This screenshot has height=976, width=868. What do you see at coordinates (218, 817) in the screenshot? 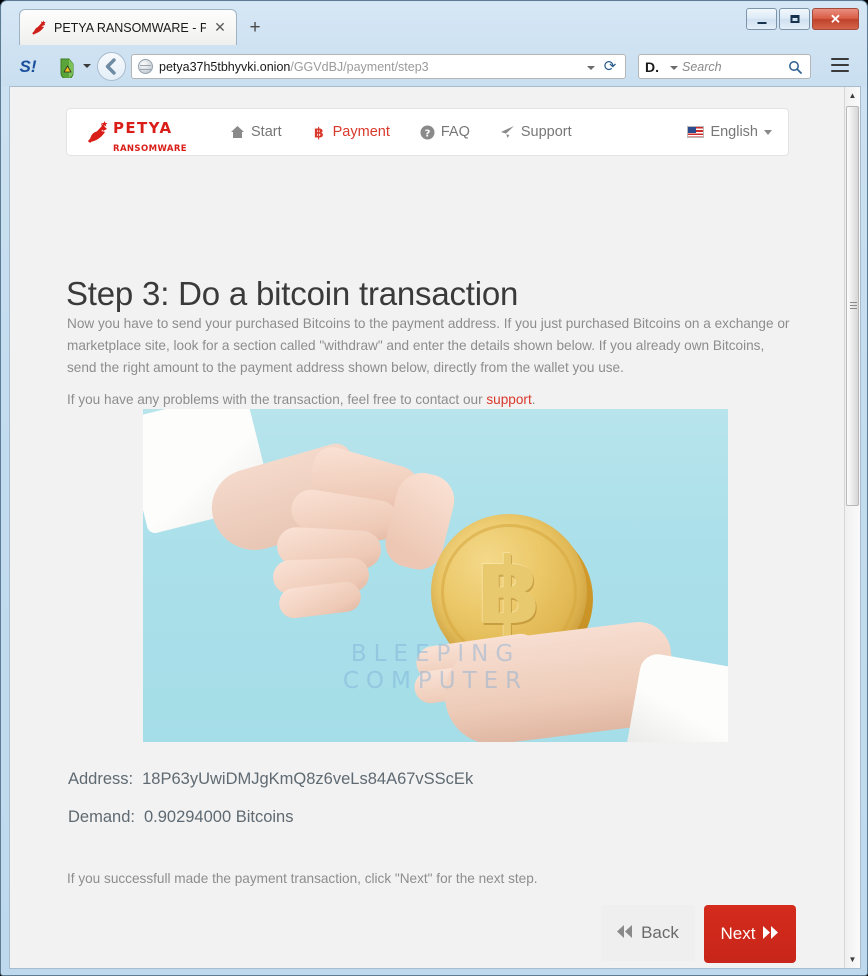
I see `demand-value: 0.90294000 Bitcoins` at bounding box center [218, 817].